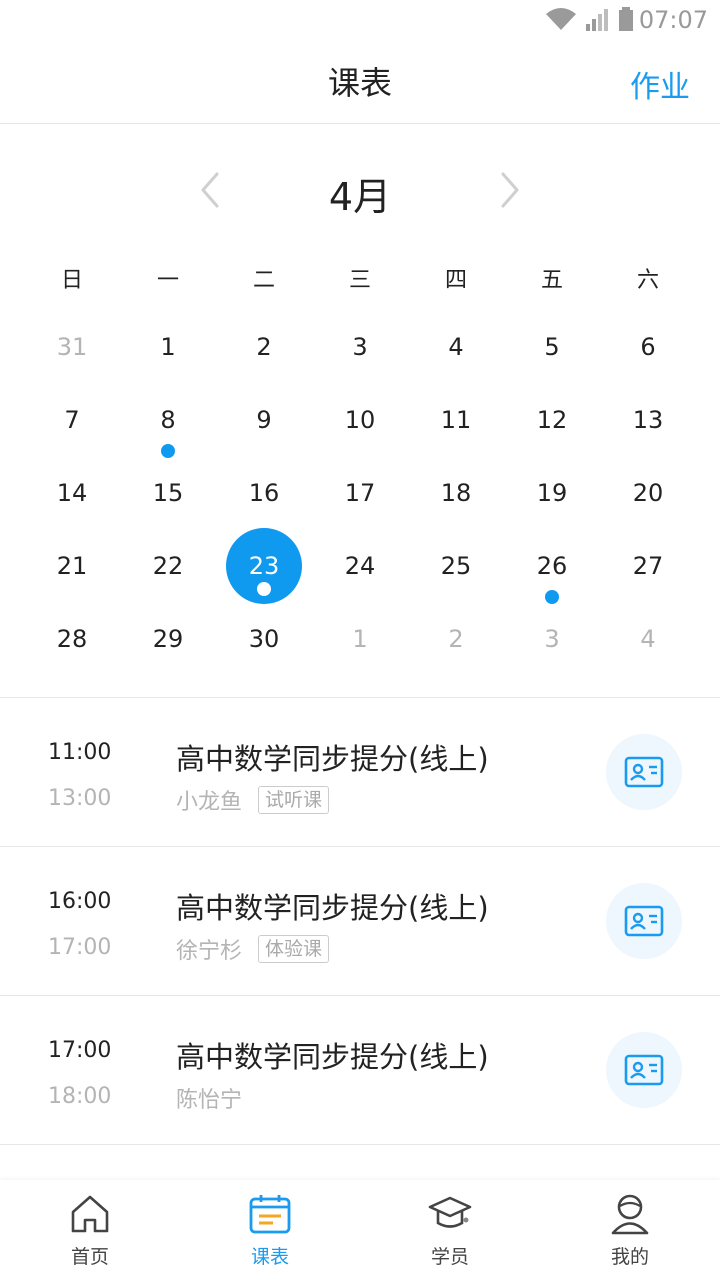  Describe the element at coordinates (270, 1214) in the screenshot. I see `schedule-icon` at that location.